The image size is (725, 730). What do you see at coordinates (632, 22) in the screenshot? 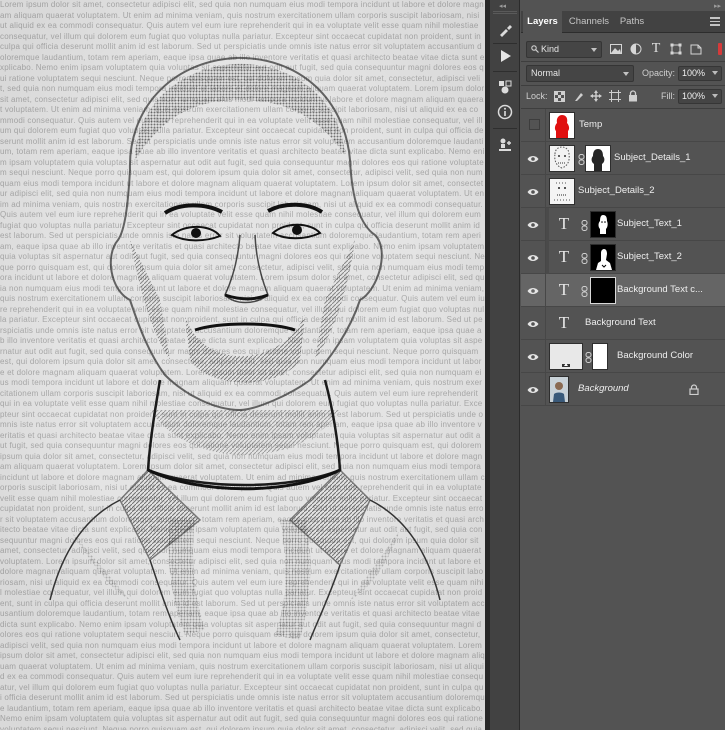
I see `tab-paths: Paths` at bounding box center [632, 22].